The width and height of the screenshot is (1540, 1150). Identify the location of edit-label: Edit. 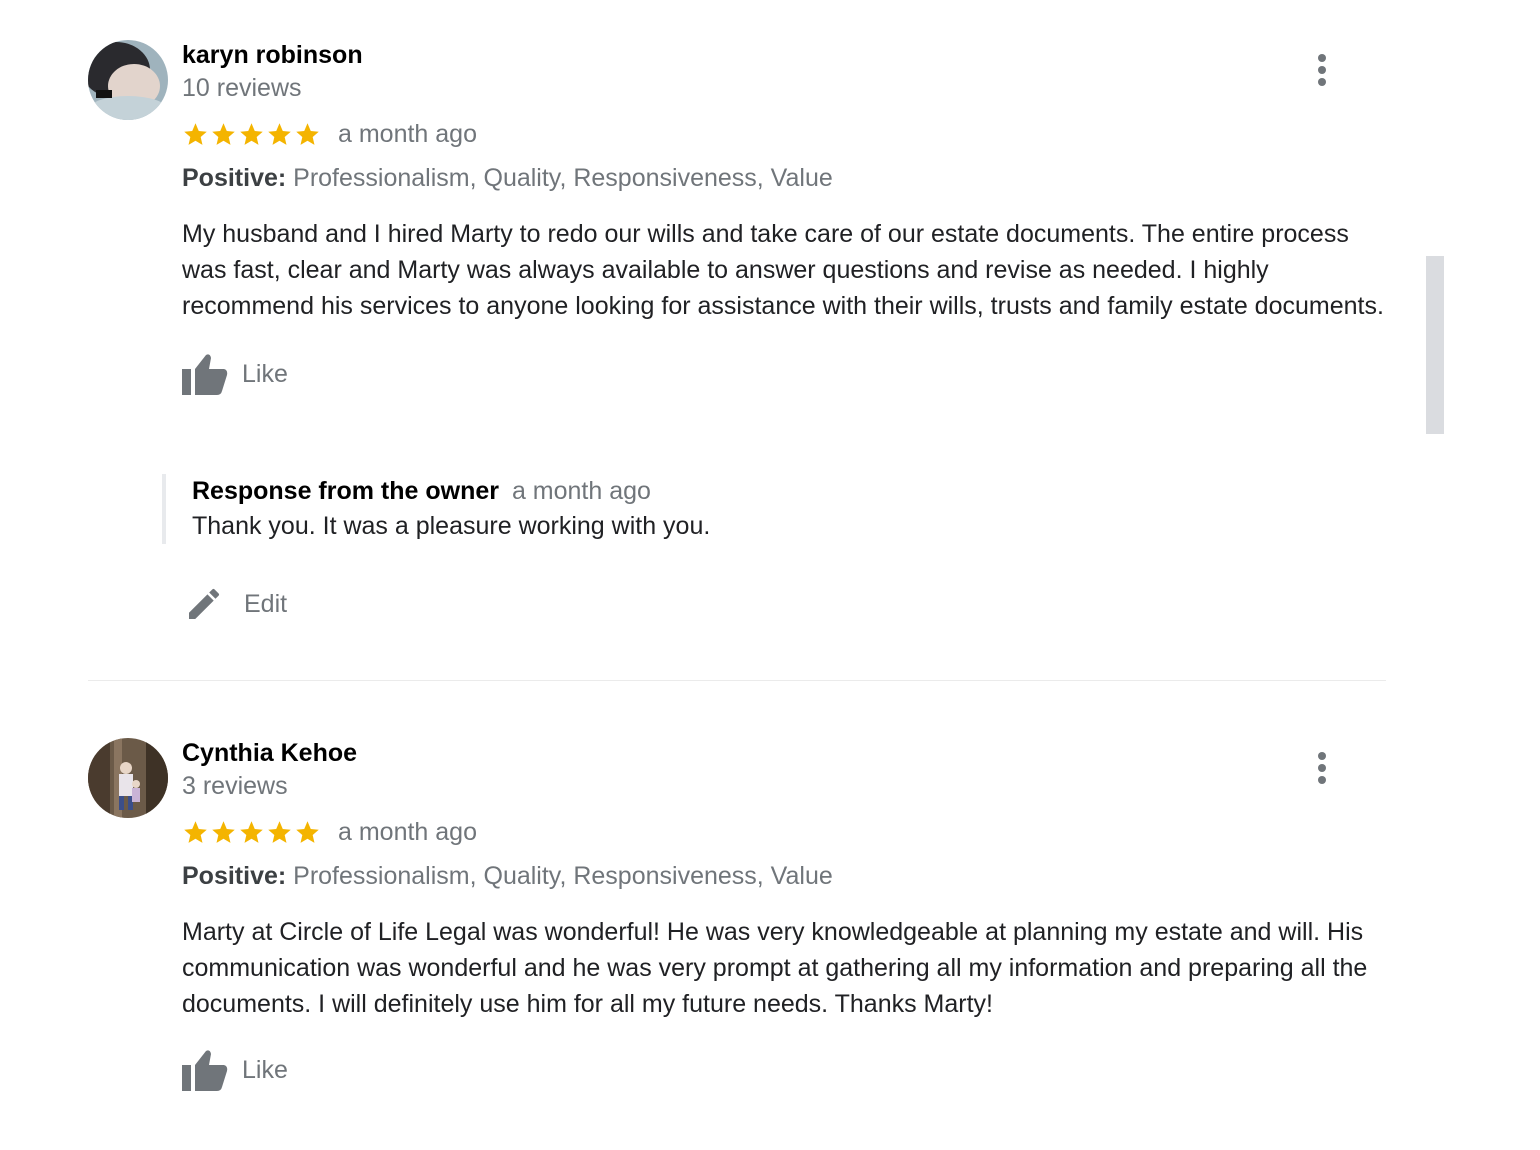
(266, 603).